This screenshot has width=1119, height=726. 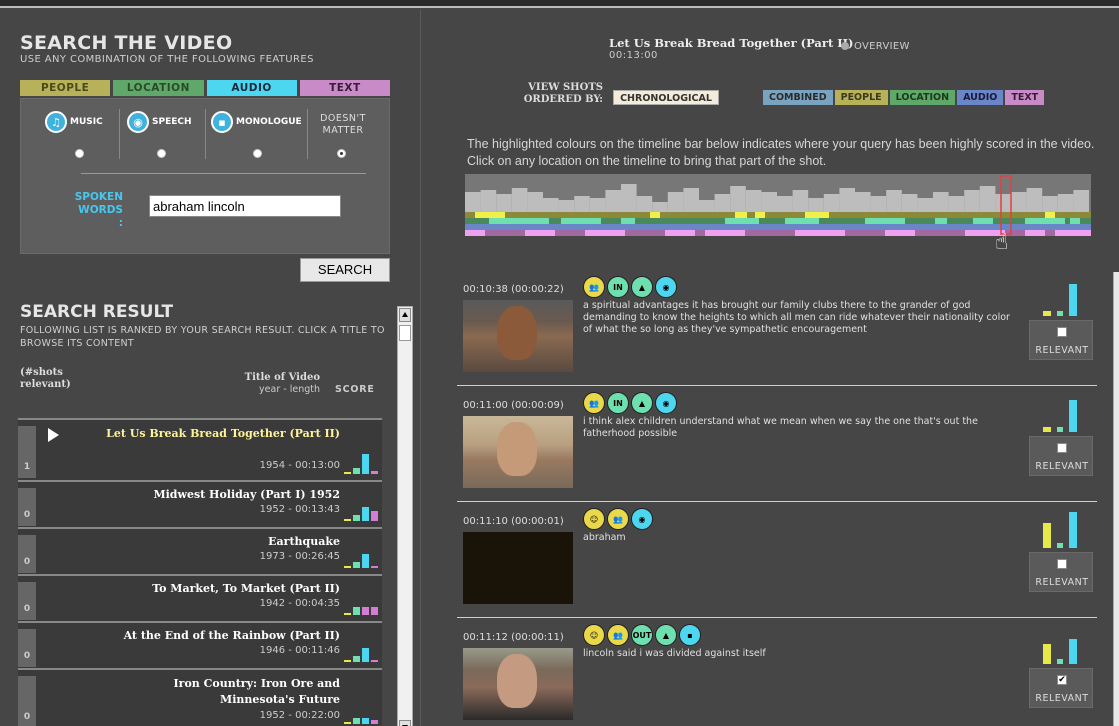 I want to click on order-label: VIEW SHOTS ORDERED BY:, so click(x=563, y=93).